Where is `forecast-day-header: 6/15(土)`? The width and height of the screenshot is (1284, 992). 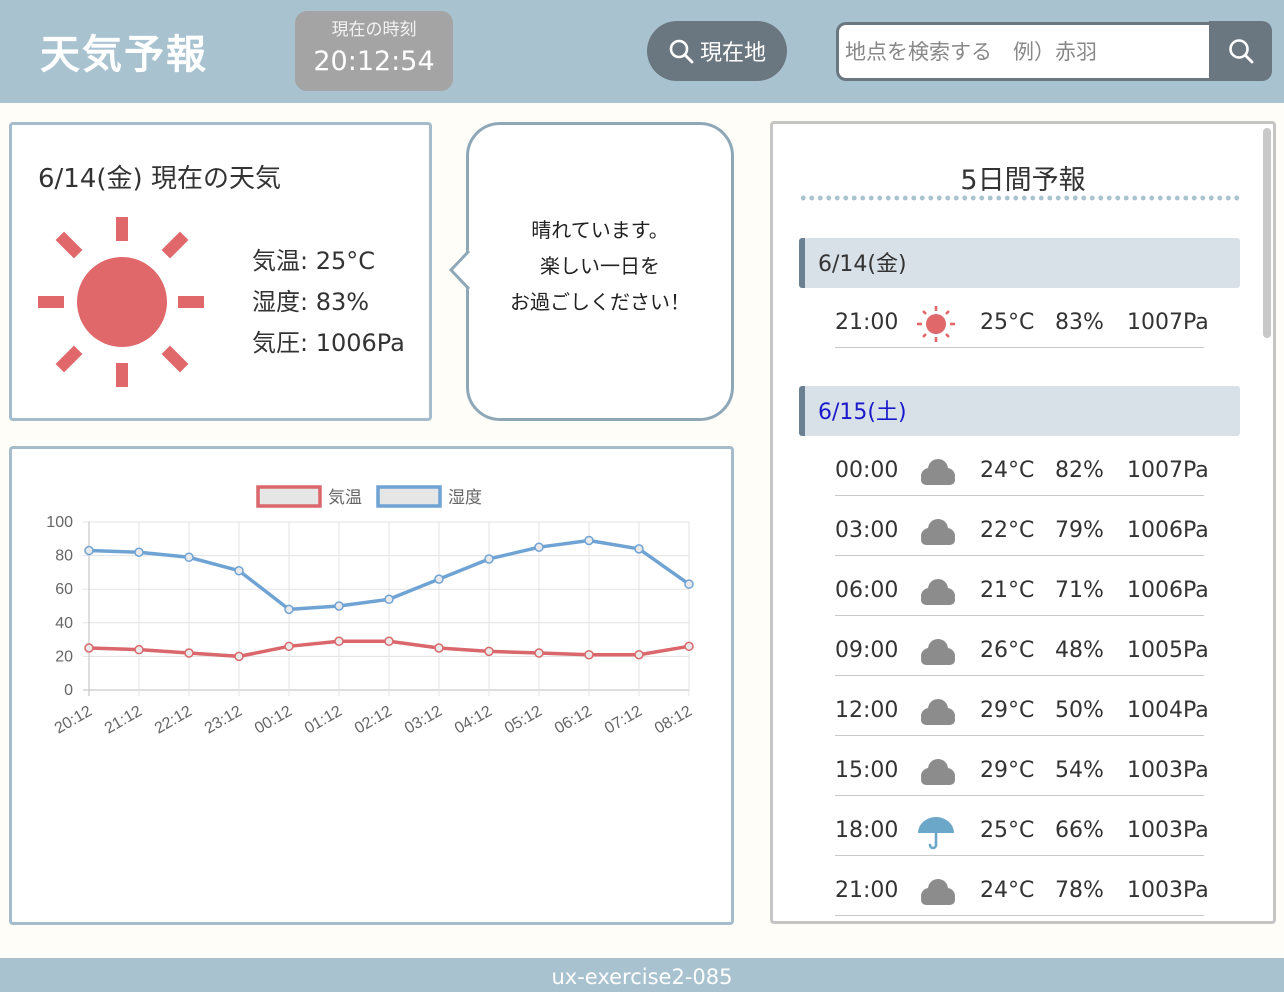 forecast-day-header: 6/15(土) is located at coordinates (1019, 411).